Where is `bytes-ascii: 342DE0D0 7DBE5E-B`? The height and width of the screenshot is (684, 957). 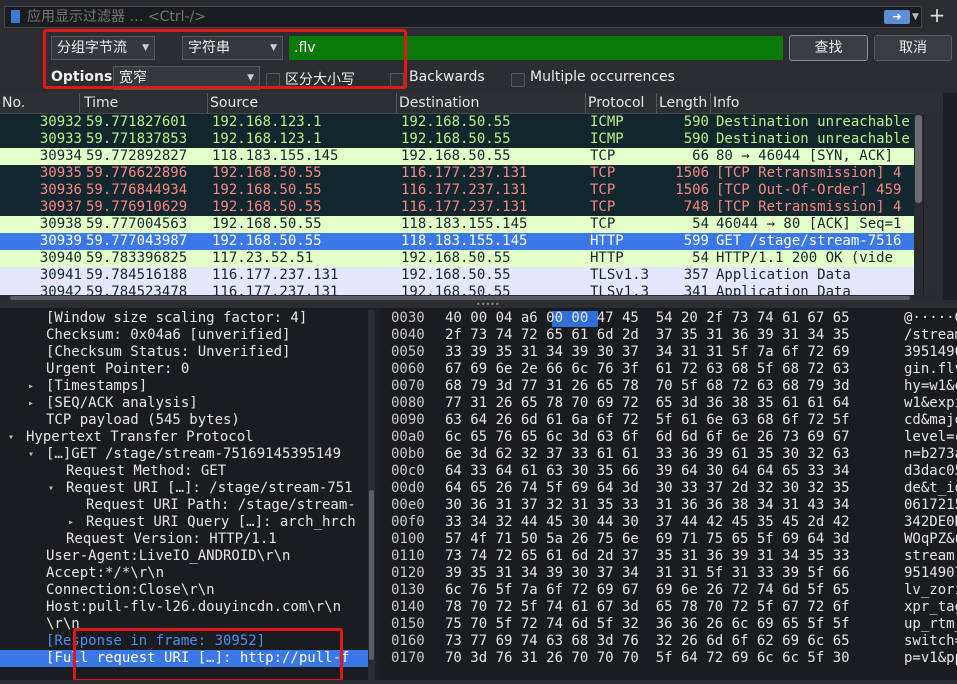 bytes-ascii: 342DE0D0 7DBE5E-B is located at coordinates (930, 522).